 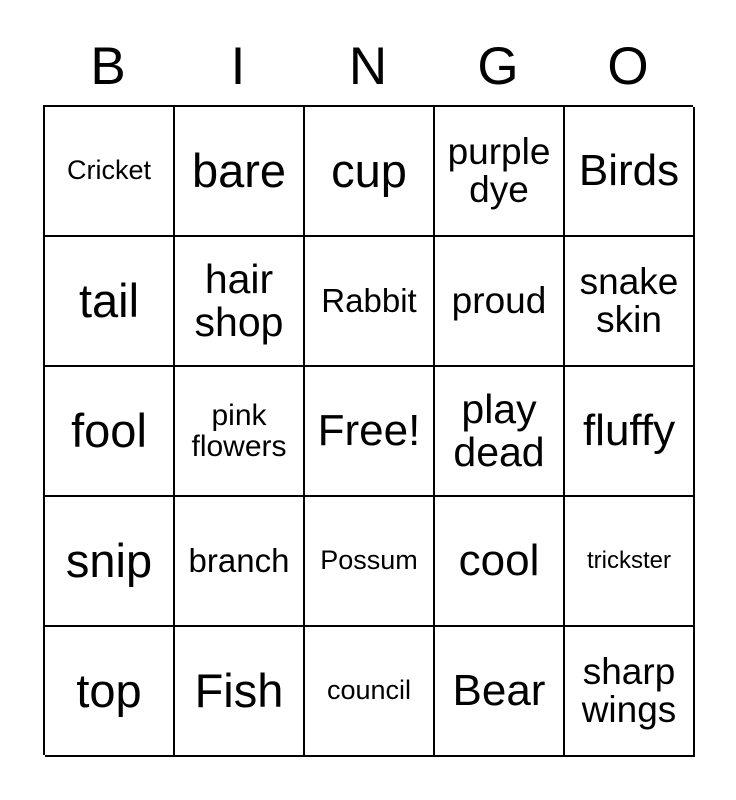 I want to click on bingo-cell: proud, so click(x=500, y=302).